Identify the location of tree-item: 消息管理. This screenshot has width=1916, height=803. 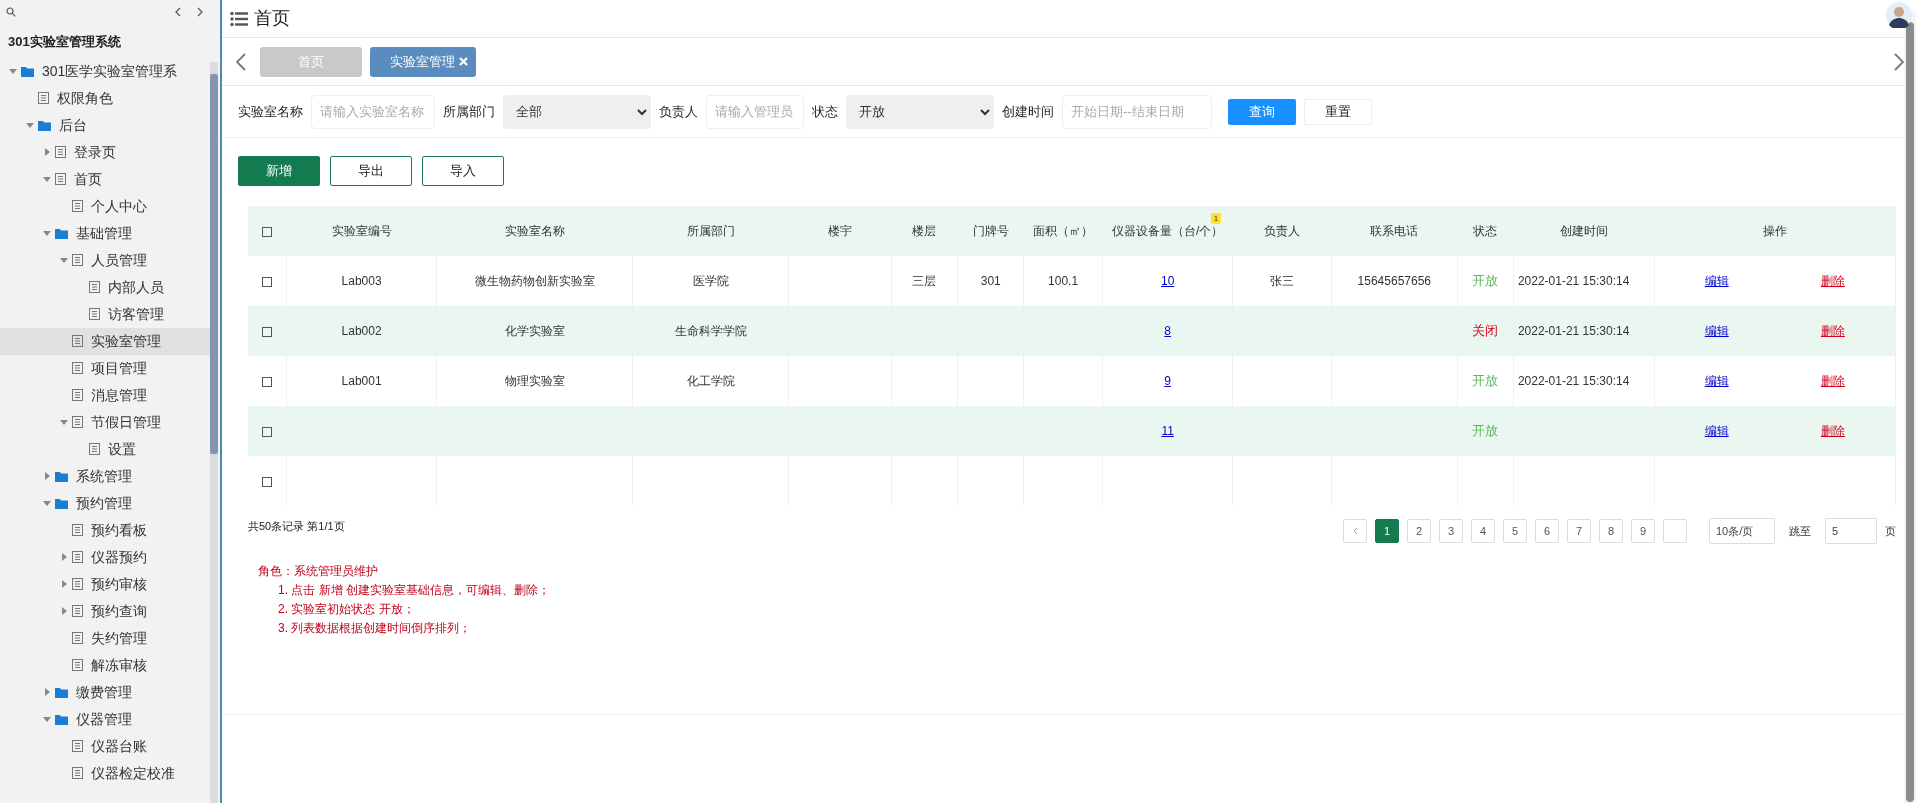
(105, 395).